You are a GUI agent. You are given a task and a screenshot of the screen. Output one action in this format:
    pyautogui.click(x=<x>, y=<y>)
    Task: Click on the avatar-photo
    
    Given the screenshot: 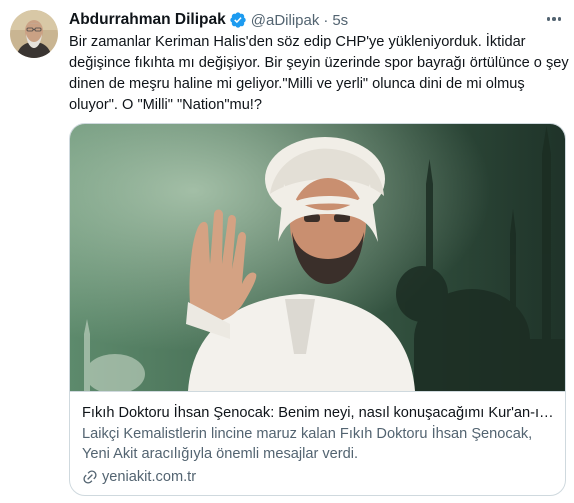 What is the action you would take?
    pyautogui.click(x=34, y=34)
    